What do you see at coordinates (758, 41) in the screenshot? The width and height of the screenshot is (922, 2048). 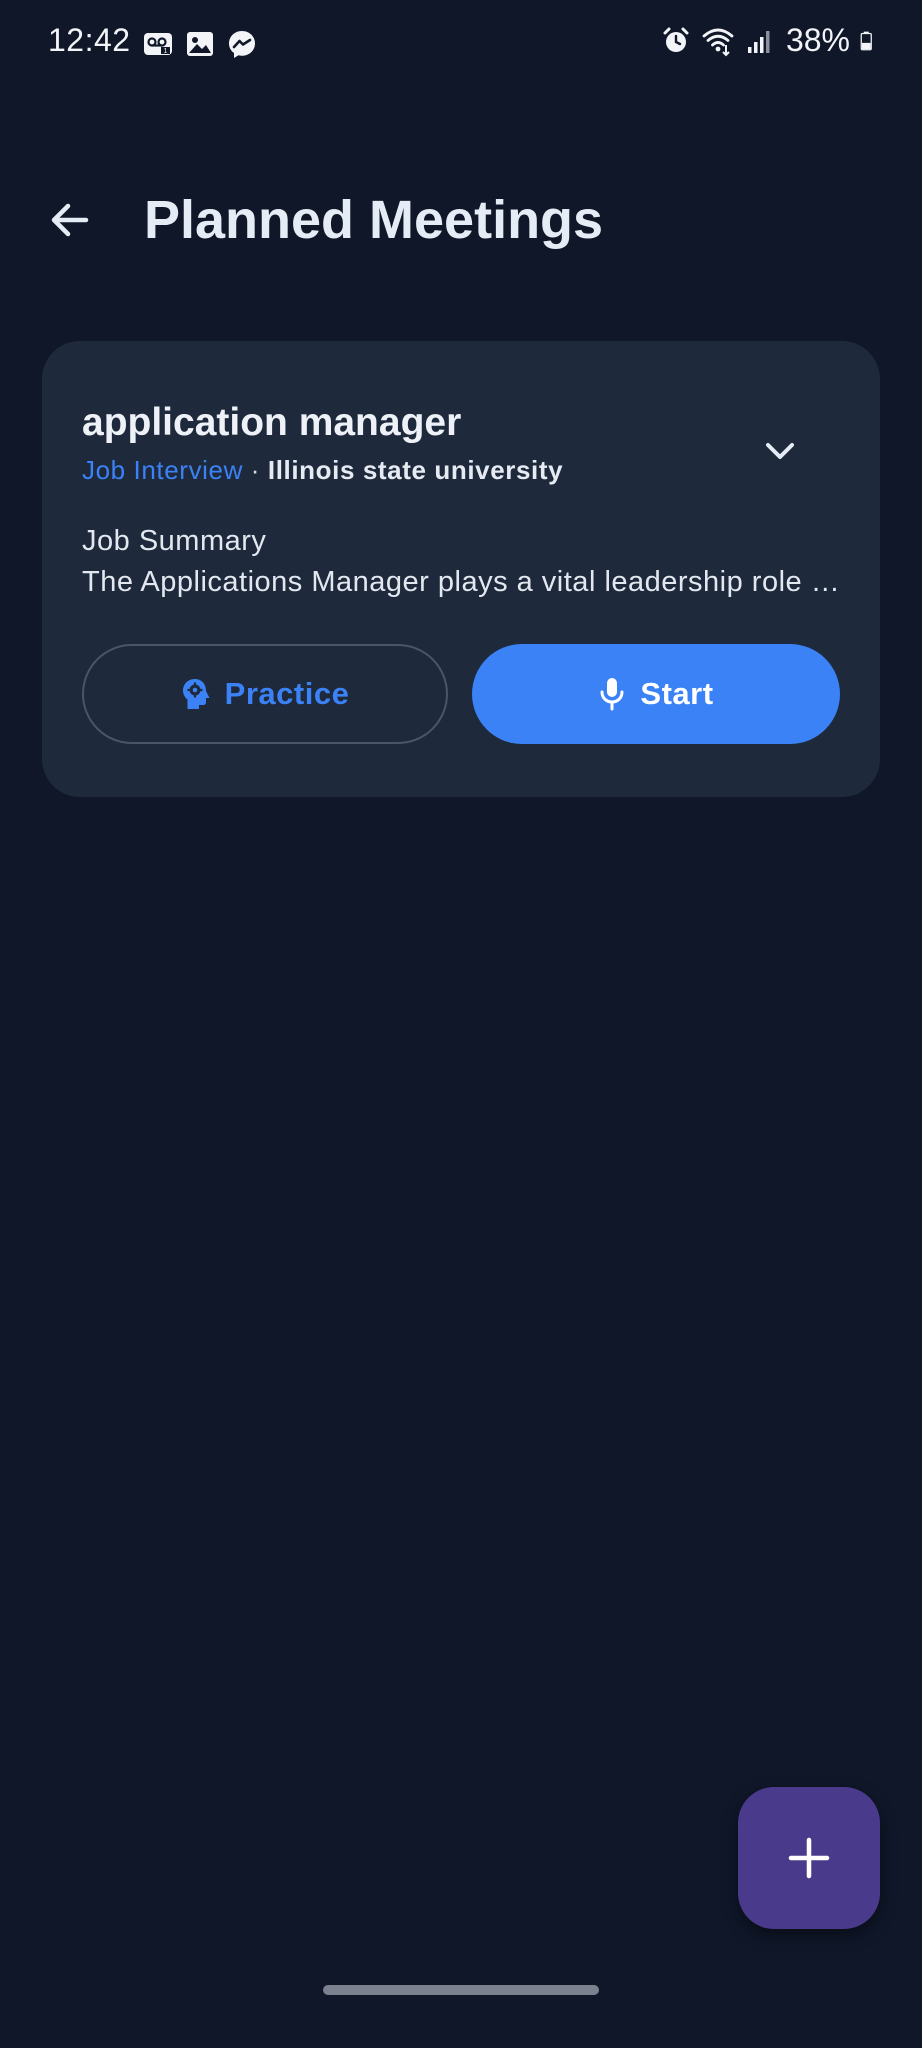 I see `signal-icon` at bounding box center [758, 41].